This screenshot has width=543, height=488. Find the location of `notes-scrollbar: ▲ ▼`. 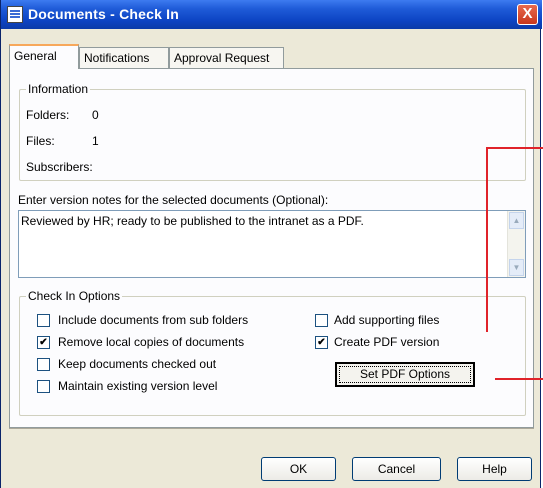

notes-scrollbar: ▲ ▼ is located at coordinates (516, 244).